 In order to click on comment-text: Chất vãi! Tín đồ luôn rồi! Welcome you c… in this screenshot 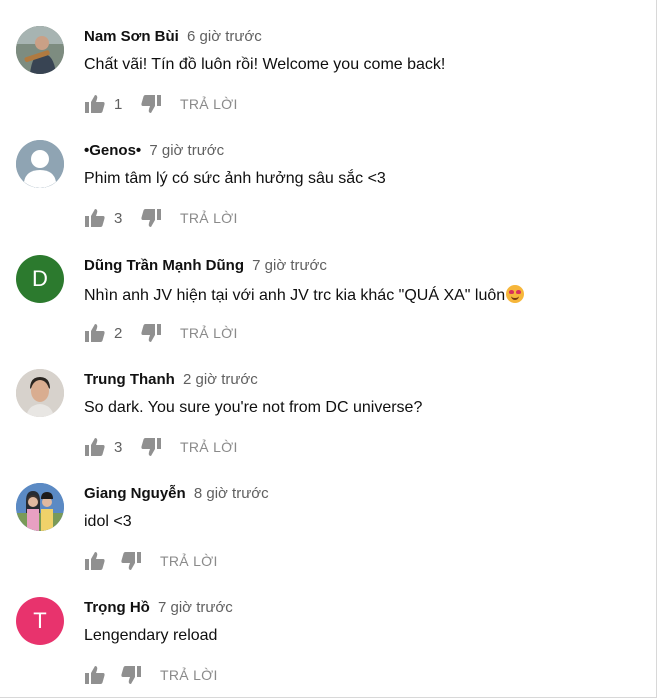, I will do `click(265, 64)`.